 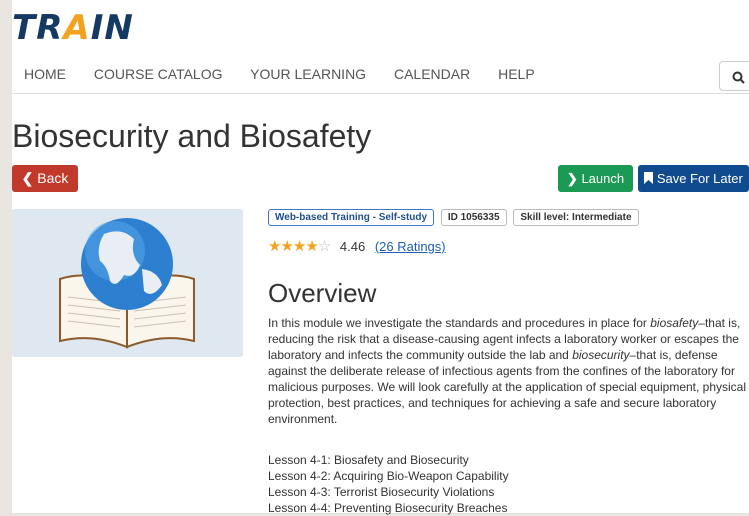 I want to click on star-rating-icon: ★★★★☆, so click(x=299, y=246).